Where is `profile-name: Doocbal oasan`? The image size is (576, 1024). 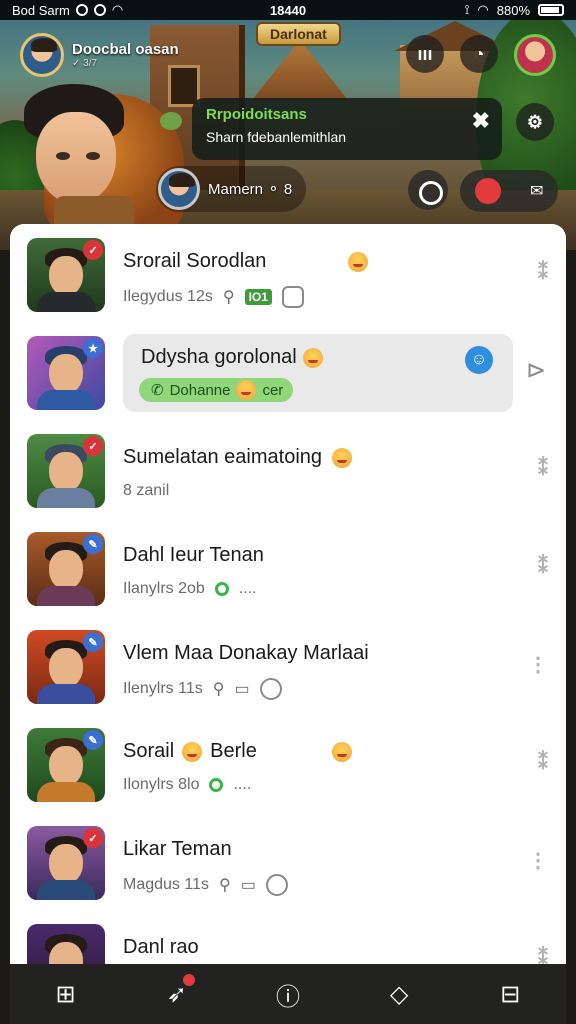 profile-name: Doocbal oasan is located at coordinates (125, 49).